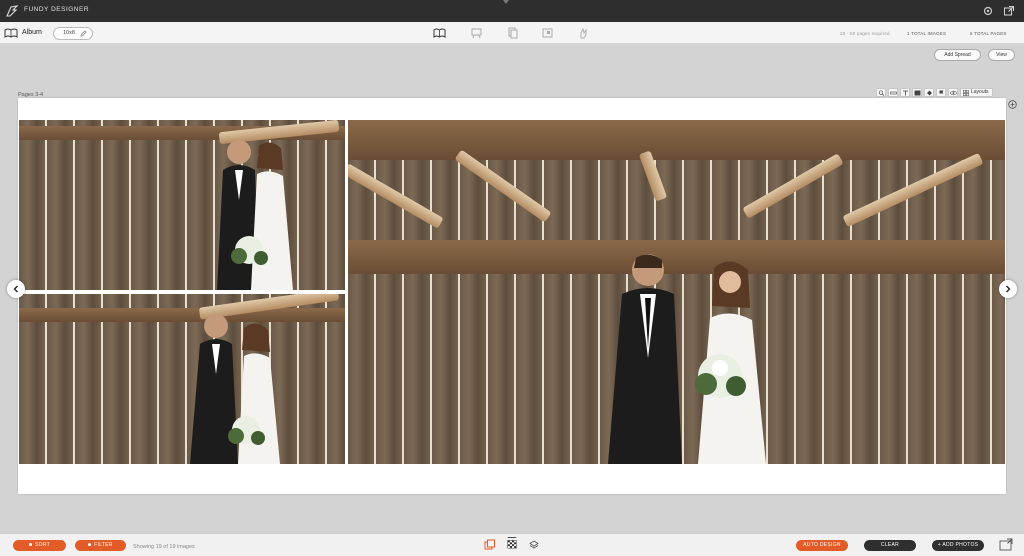 Image resolution: width=1024 pixels, height=556 pixels. What do you see at coordinates (476, 33) in the screenshot?
I see `wall-art-icon` at bounding box center [476, 33].